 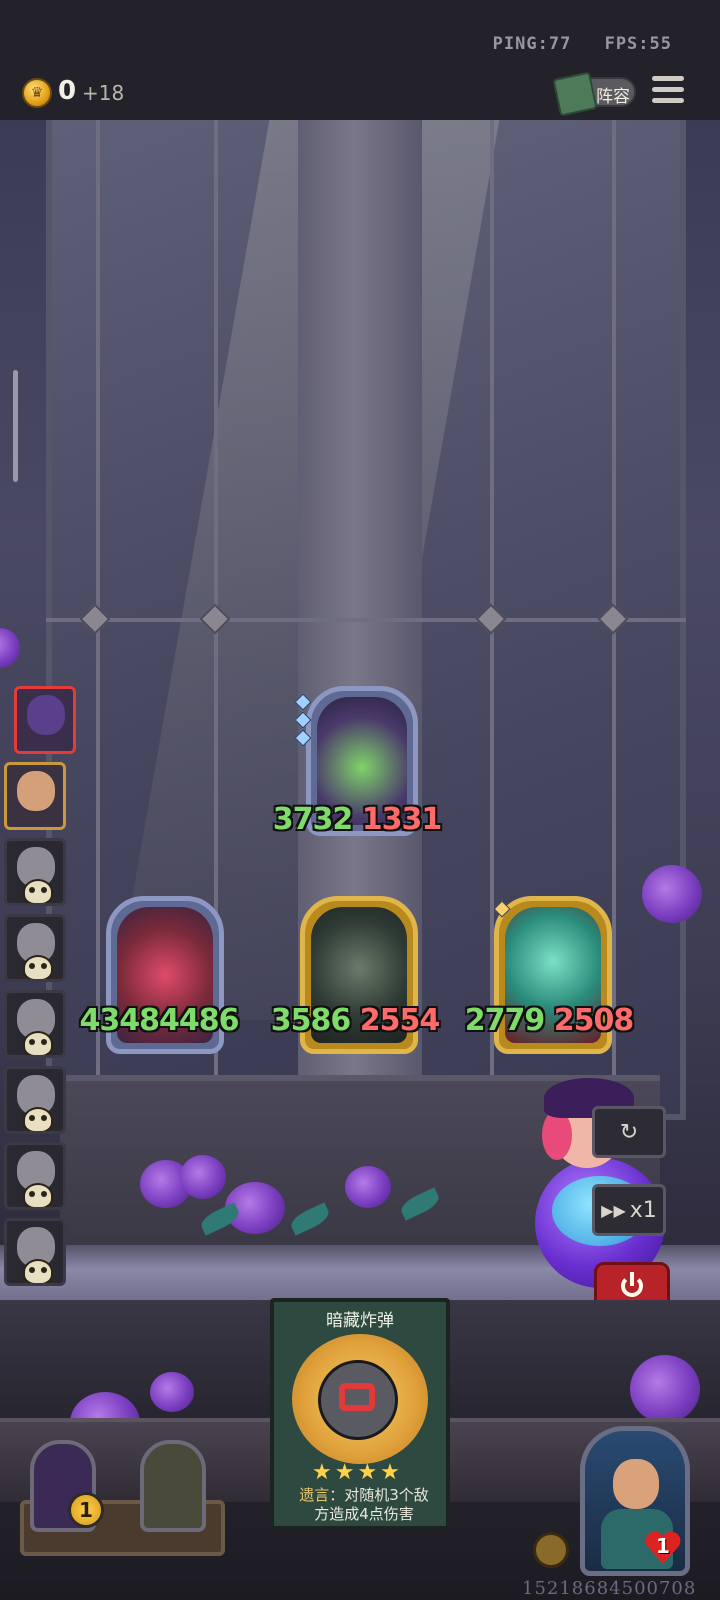 What do you see at coordinates (357, 1472) in the screenshot?
I see `star-rating: ★★★★` at bounding box center [357, 1472].